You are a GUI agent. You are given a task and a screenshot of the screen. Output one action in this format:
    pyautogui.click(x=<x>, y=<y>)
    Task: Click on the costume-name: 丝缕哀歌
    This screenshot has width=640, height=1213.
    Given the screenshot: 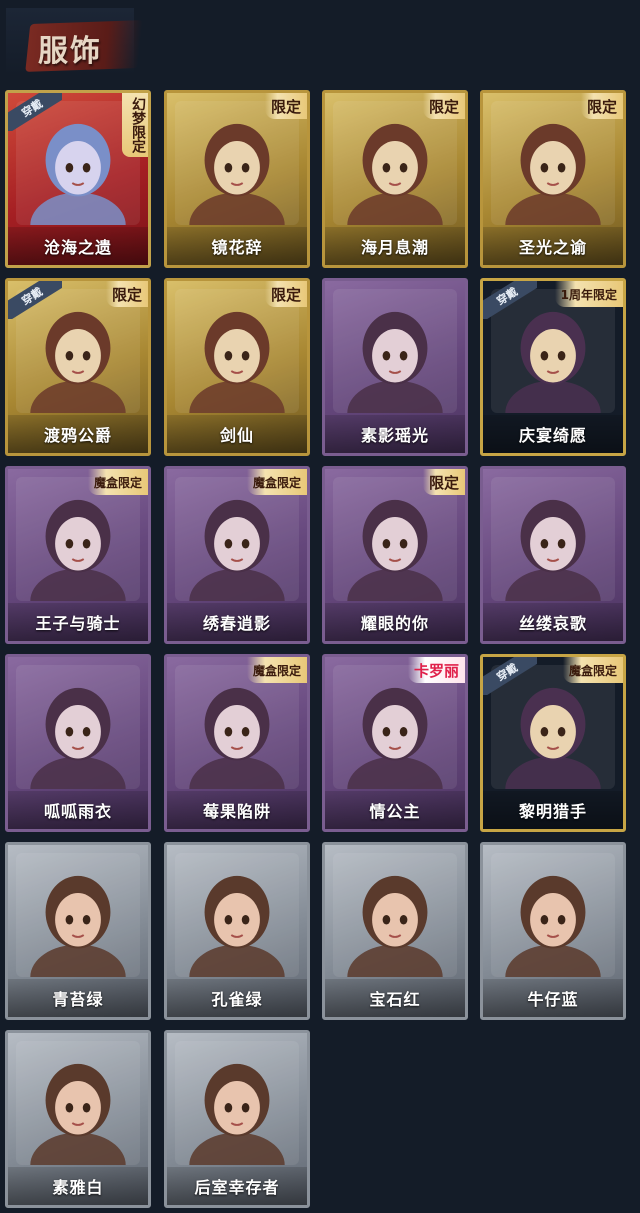 What is the action you would take?
    pyautogui.click(x=552, y=623)
    